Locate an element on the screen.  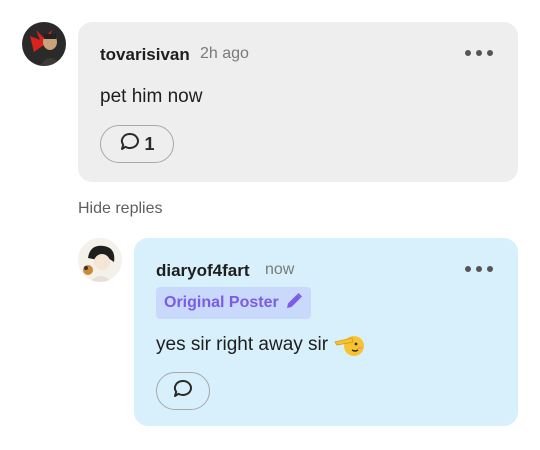
hide-replies-link: Hide replies is located at coordinates (120, 209).